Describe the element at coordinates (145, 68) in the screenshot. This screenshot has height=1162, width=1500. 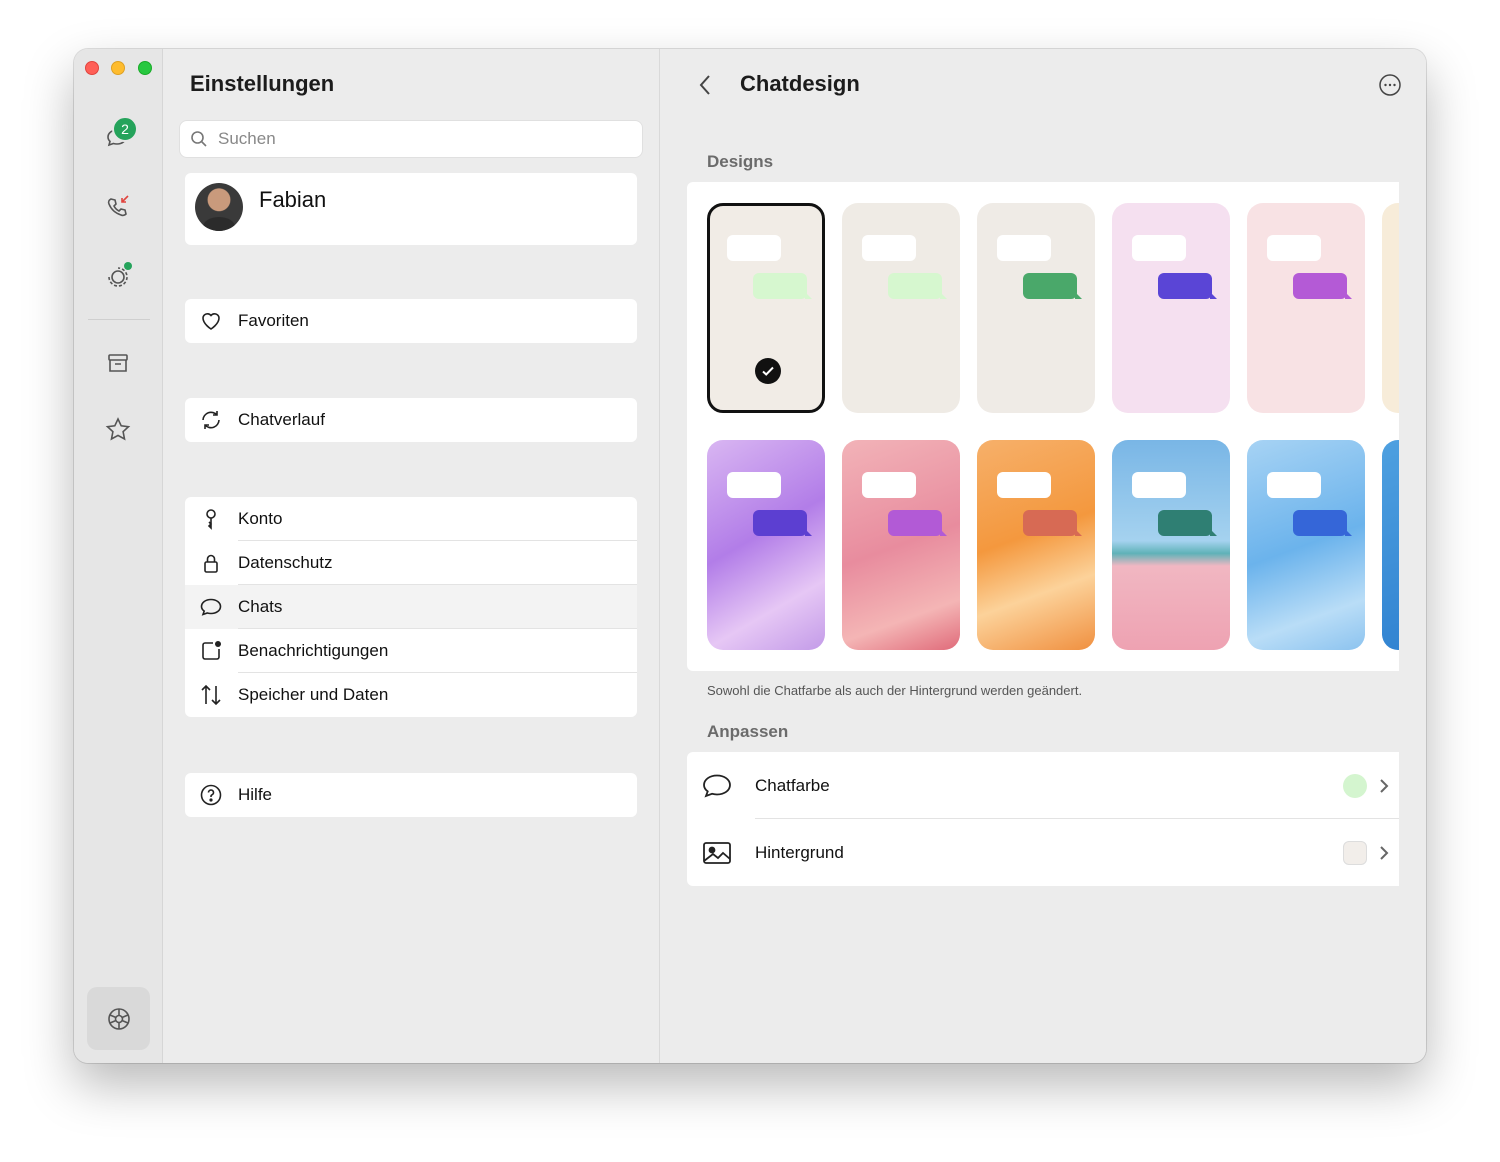
I see `zoom-window-button` at that location.